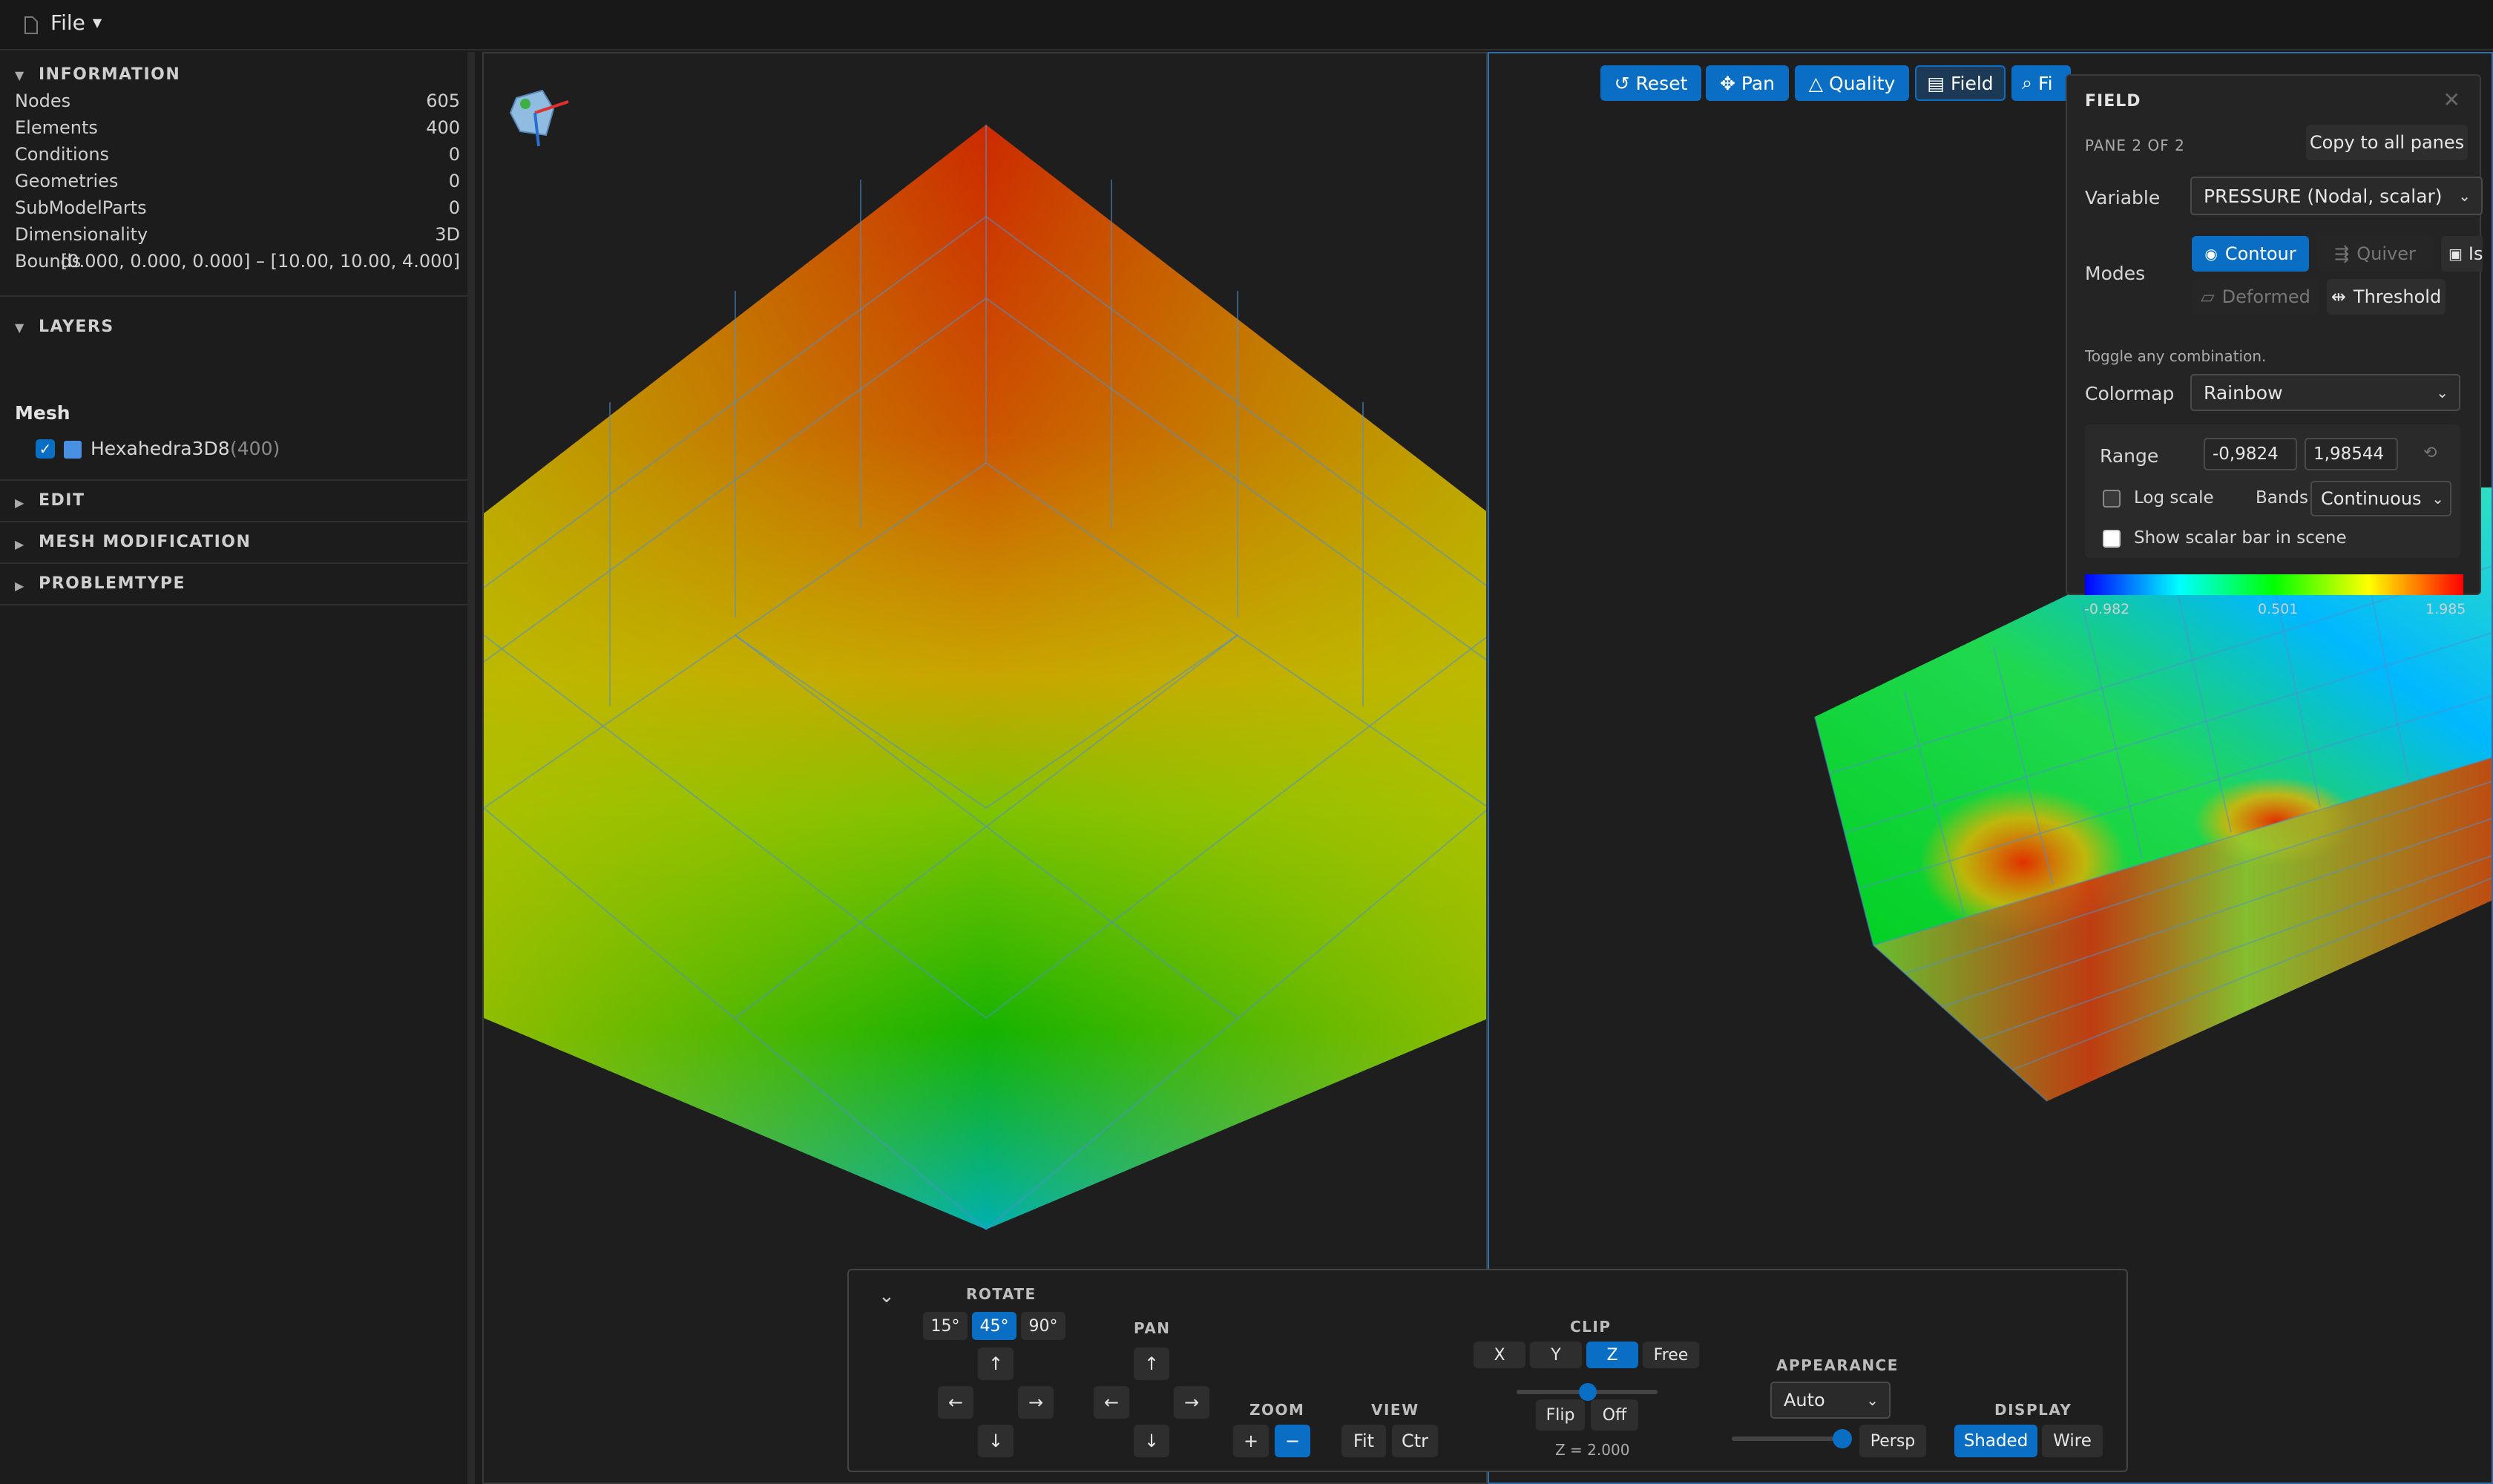  What do you see at coordinates (2041, 83) in the screenshot?
I see `find-button: ⌕ Fi` at bounding box center [2041, 83].